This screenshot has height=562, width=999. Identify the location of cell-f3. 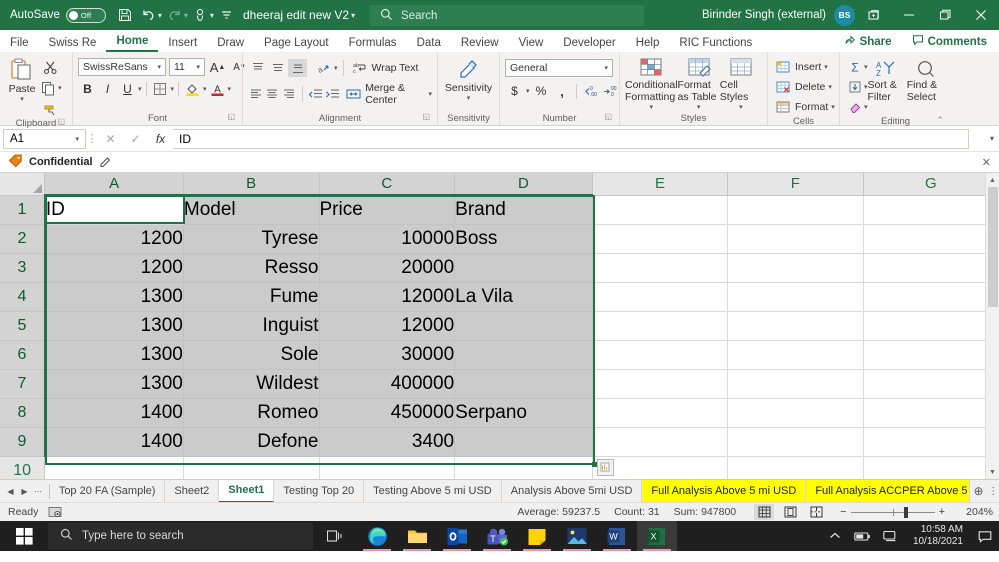
(795, 268).